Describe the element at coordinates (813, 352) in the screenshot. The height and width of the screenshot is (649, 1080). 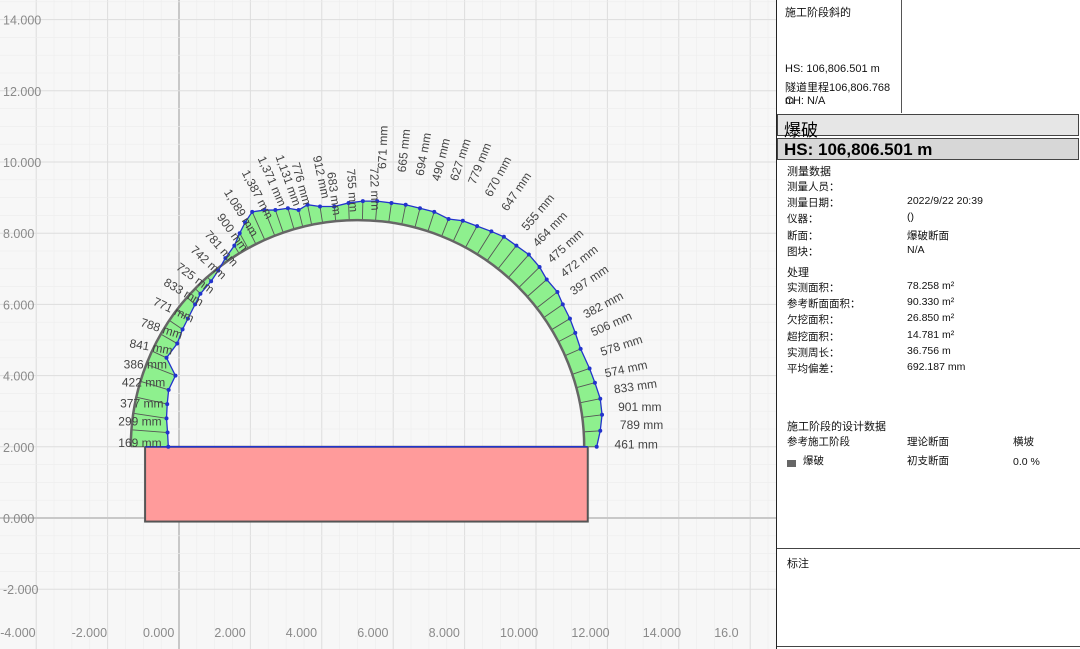
I see `process-row-label: 实测周长：` at that location.